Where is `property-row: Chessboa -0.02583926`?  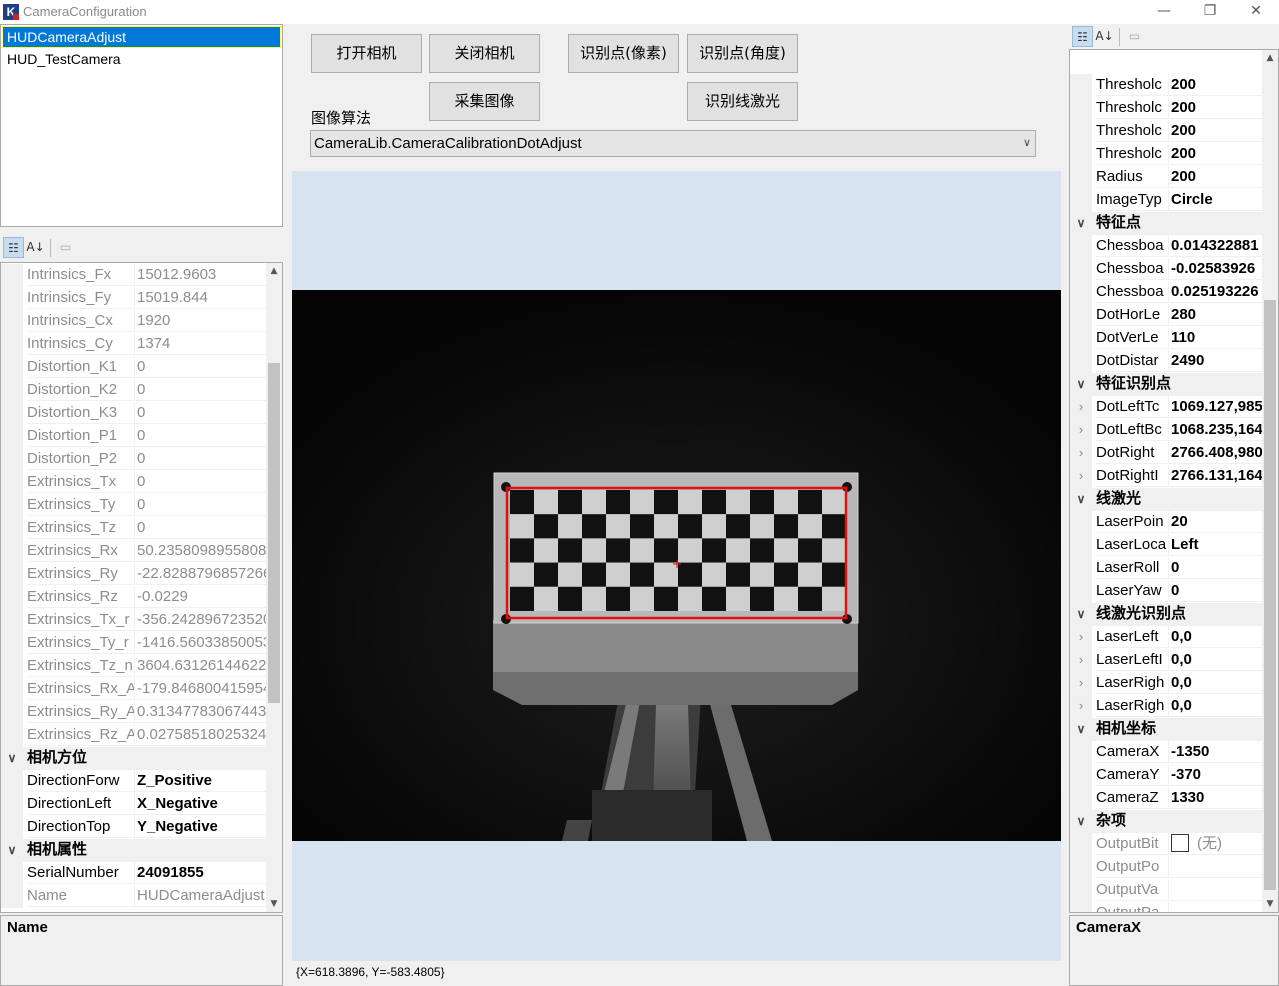
property-row: Chessboa -0.02583926 is located at coordinates (1166, 269).